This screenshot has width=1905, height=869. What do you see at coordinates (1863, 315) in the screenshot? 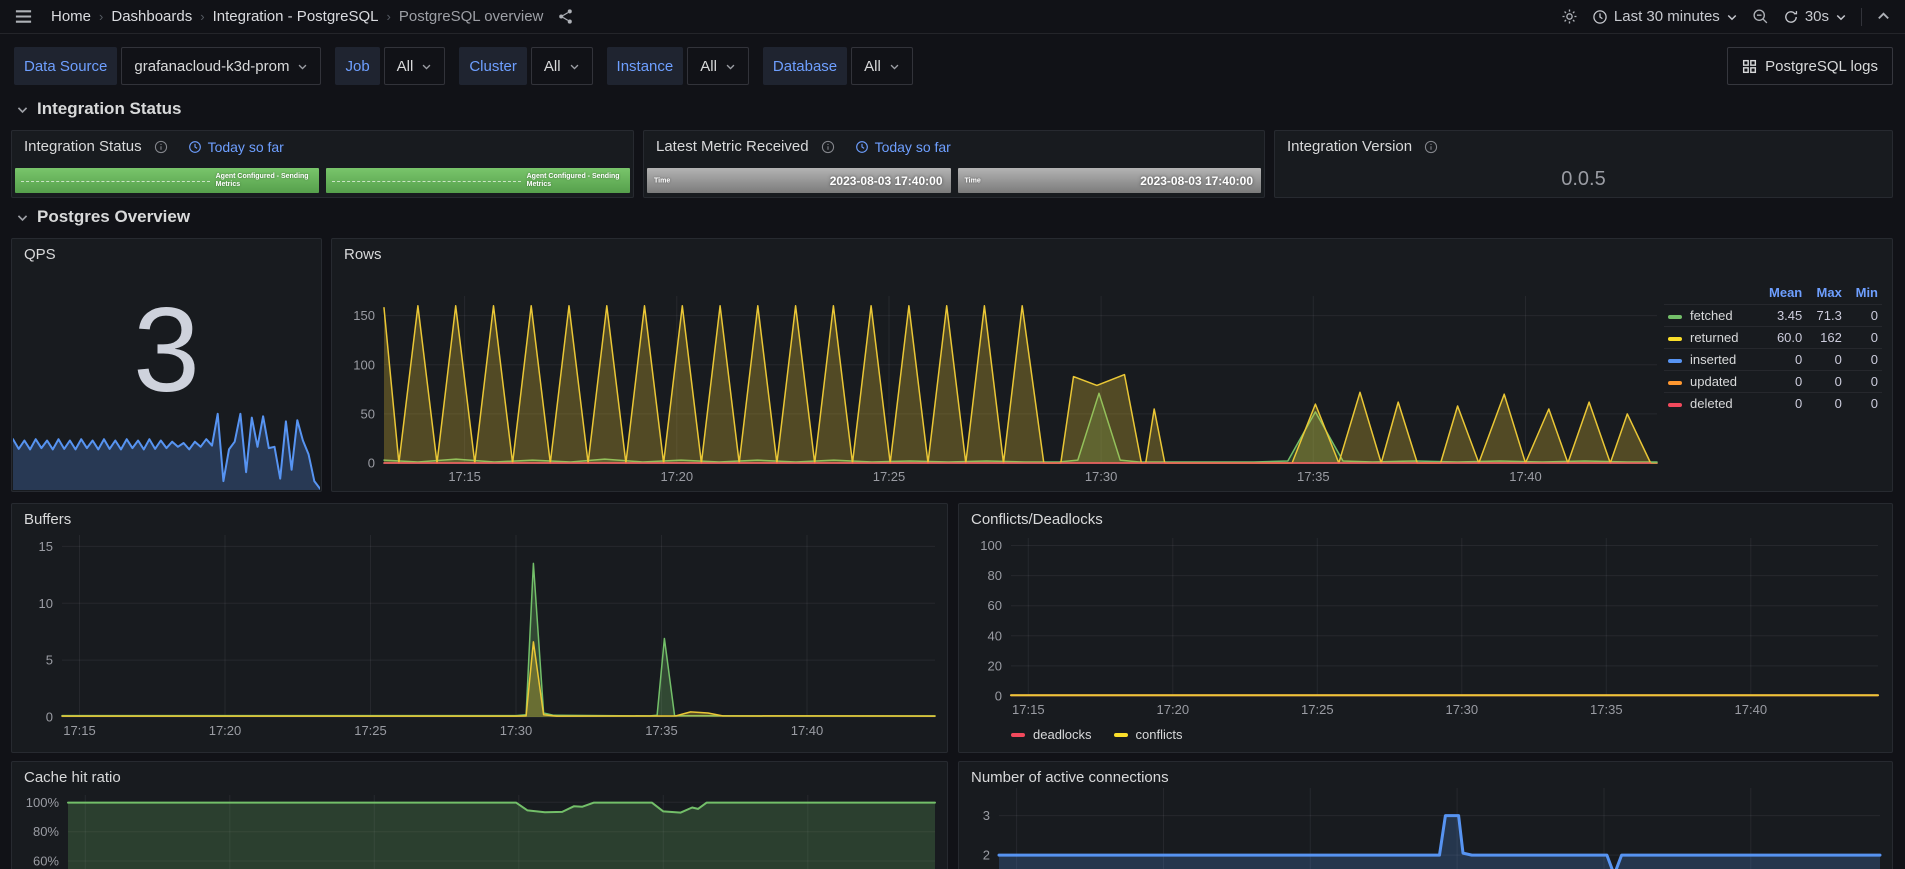
I see `legend-min-value: 0` at bounding box center [1863, 315].